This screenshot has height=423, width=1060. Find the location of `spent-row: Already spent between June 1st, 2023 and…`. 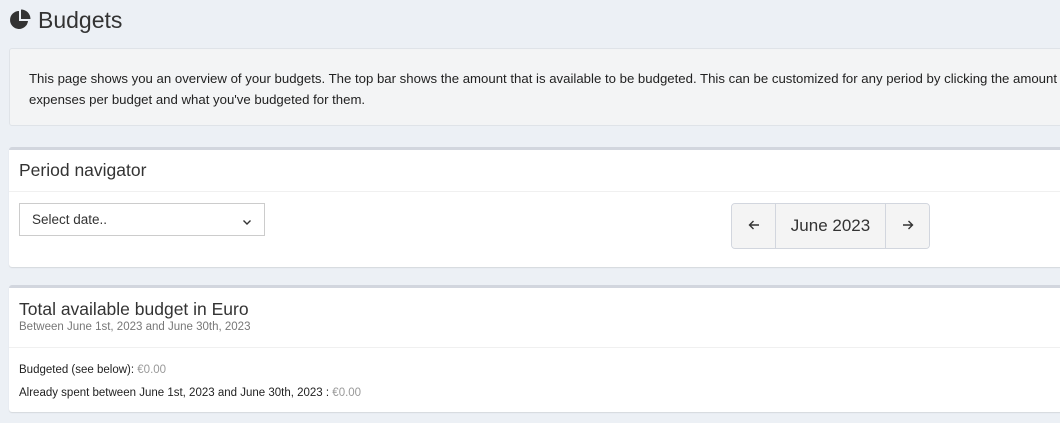

spent-row: Already spent between June 1st, 2023 and… is located at coordinates (539, 393).